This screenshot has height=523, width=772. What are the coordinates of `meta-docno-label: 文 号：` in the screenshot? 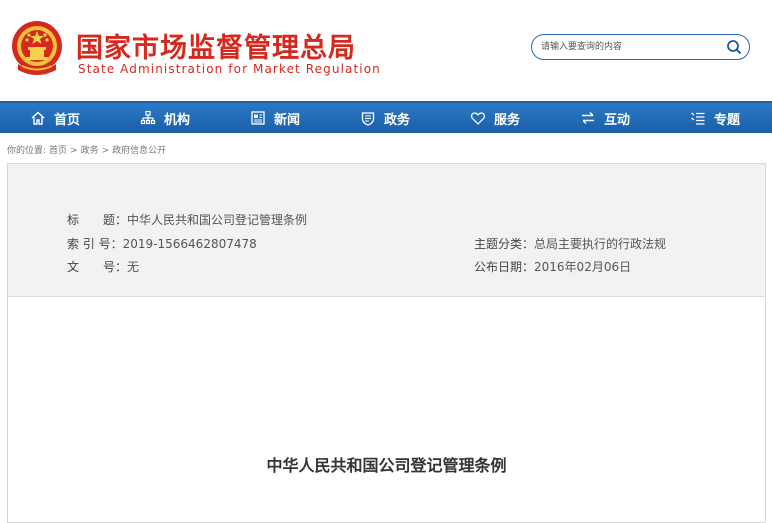 It's located at (97, 267).